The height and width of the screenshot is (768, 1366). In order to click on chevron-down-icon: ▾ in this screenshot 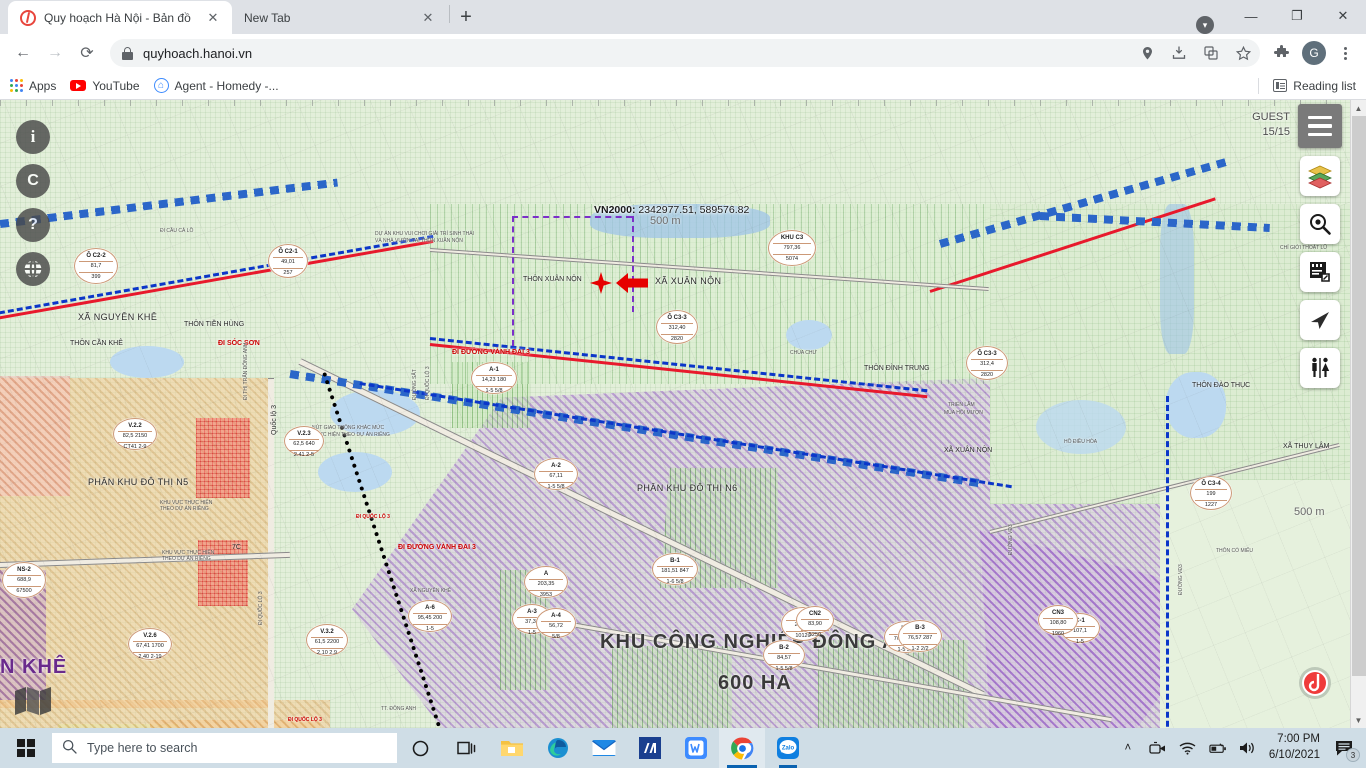, I will do `click(1205, 25)`.